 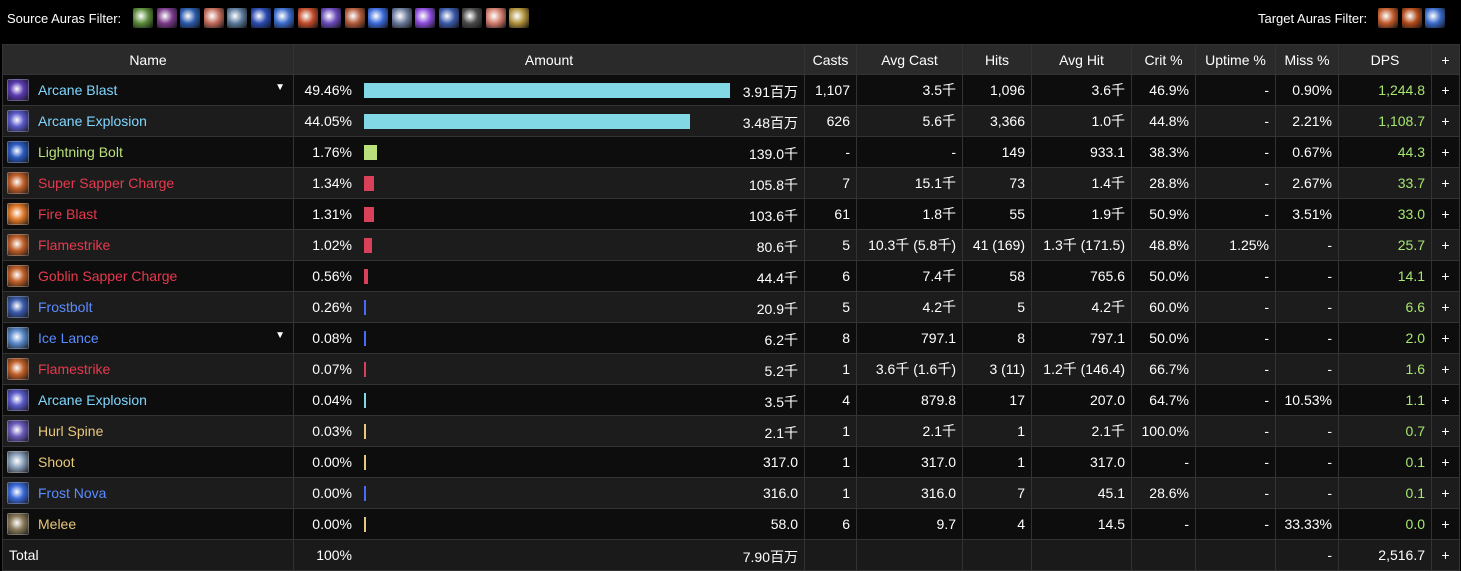 I want to click on col-avg-hit-header: Avg Hit, so click(x=1081, y=59).